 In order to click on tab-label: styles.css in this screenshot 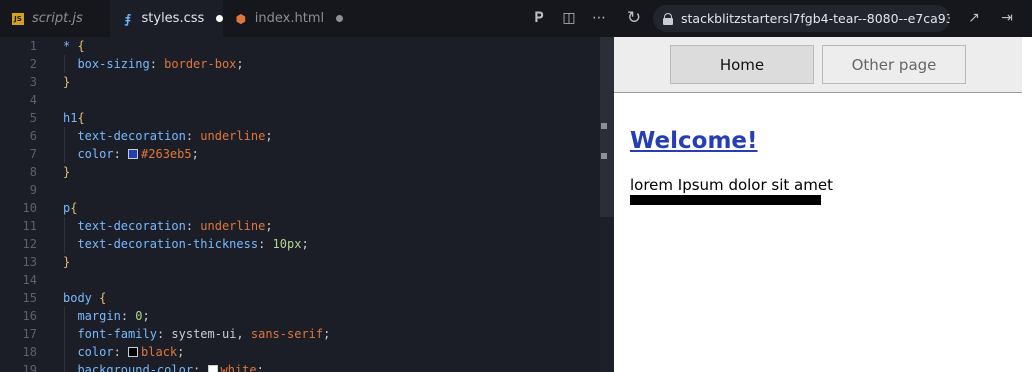, I will do `click(173, 18)`.